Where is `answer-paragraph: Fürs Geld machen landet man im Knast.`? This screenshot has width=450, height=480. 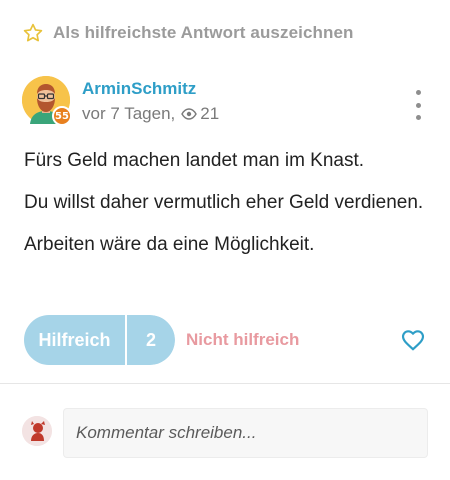
answer-paragraph: Fürs Geld machen landet man im Knast. is located at coordinates (194, 160).